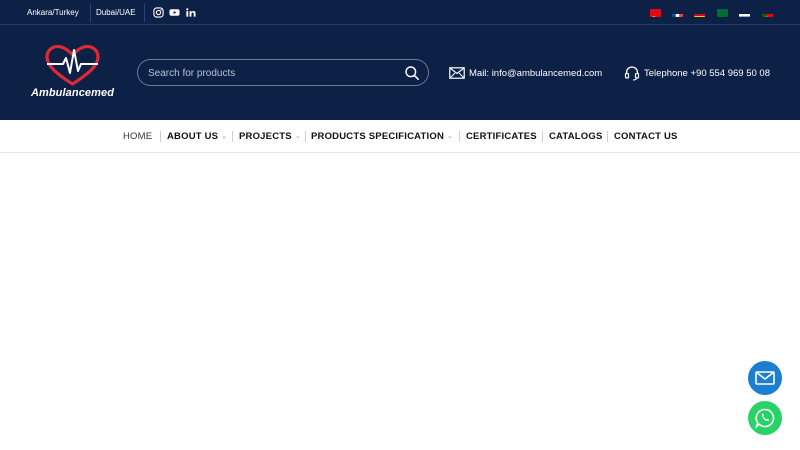 This screenshot has width=800, height=450. What do you see at coordinates (116, 12) in the screenshot?
I see `location-dubai: Dubai/UAE` at bounding box center [116, 12].